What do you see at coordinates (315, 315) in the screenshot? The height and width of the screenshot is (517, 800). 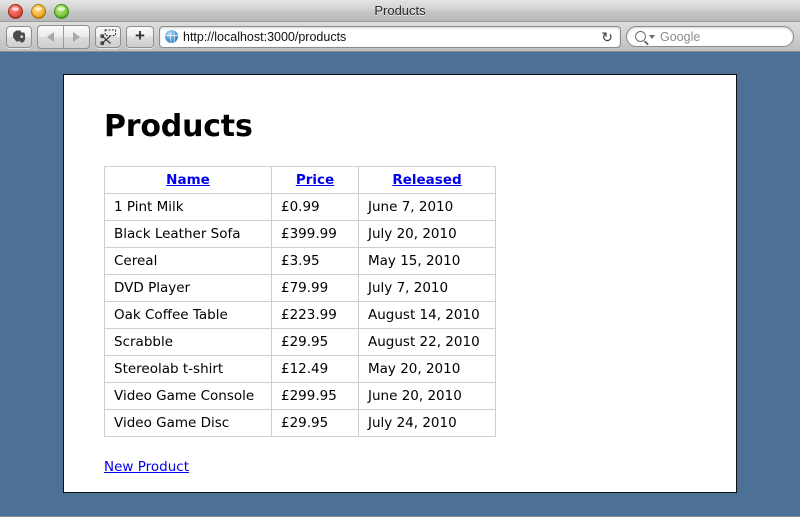 I see `cell-price: £223.99` at bounding box center [315, 315].